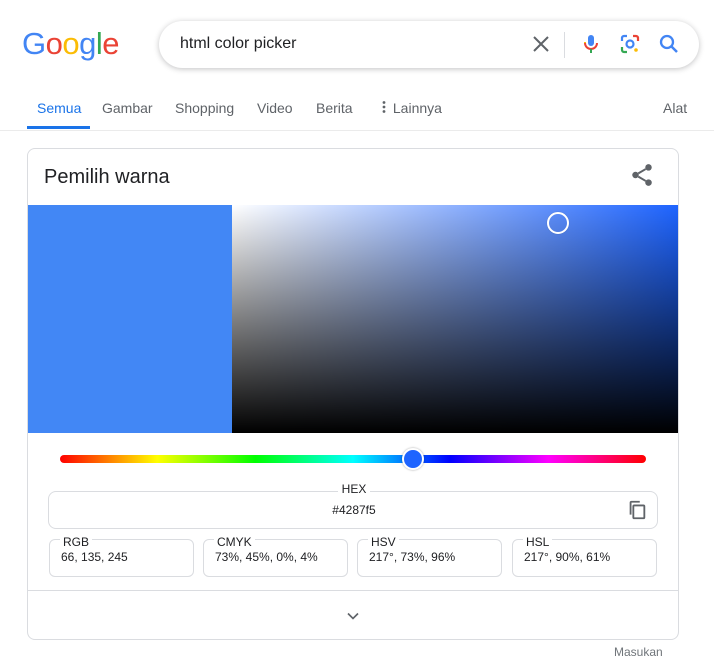 The width and height of the screenshot is (714, 667). I want to click on logo-letter: G, so click(34, 43).